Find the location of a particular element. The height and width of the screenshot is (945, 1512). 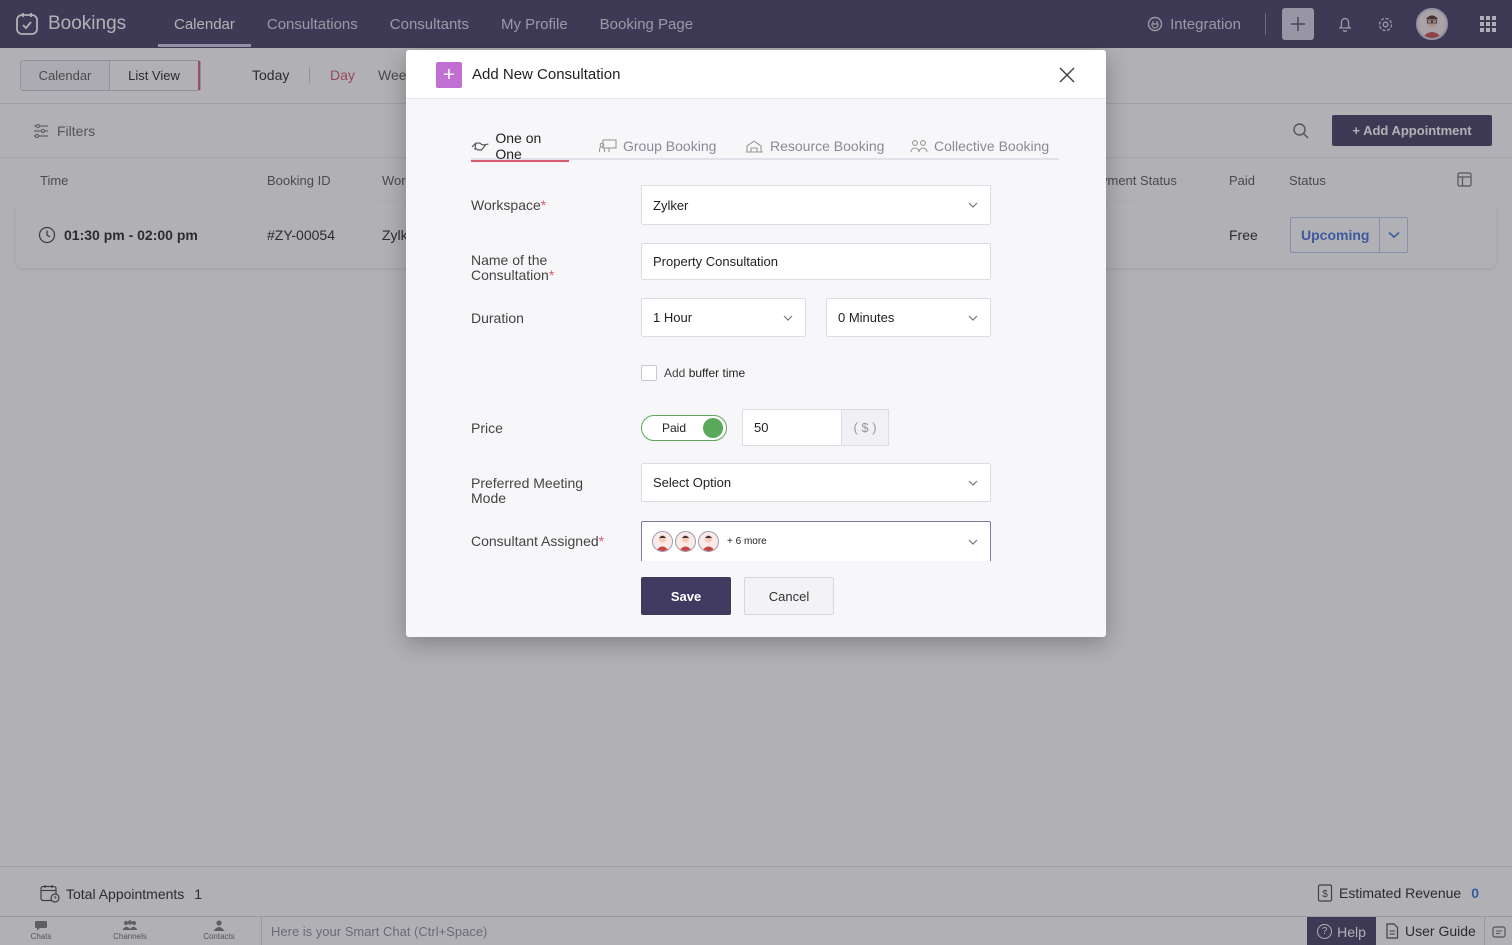

price-label: Price is located at coordinates (487, 428).